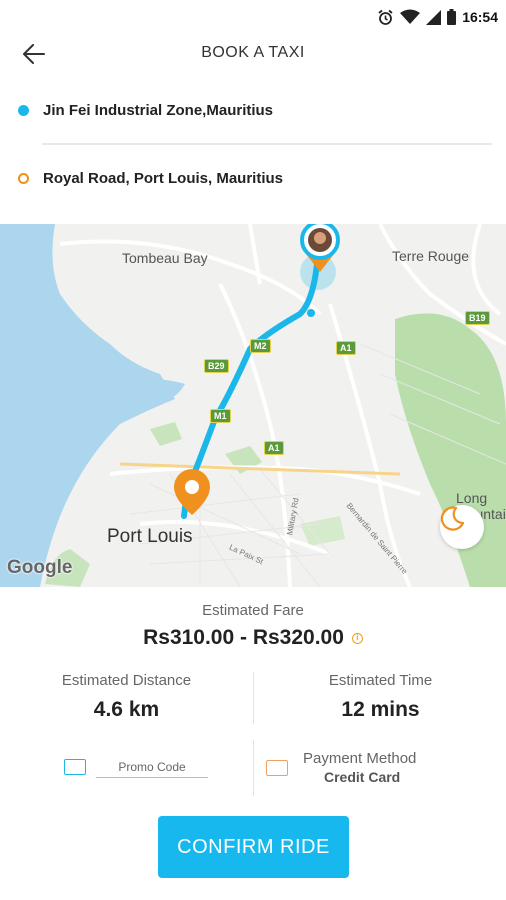  What do you see at coordinates (452, 518) in the screenshot?
I see `moon-icon` at bounding box center [452, 518].